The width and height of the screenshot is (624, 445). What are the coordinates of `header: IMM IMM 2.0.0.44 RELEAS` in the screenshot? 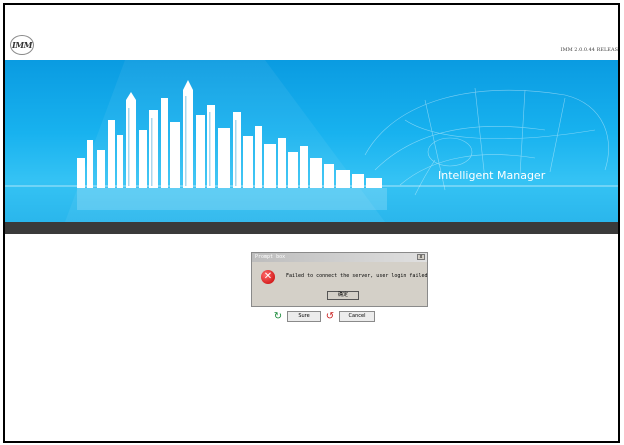 It's located at (311, 32).